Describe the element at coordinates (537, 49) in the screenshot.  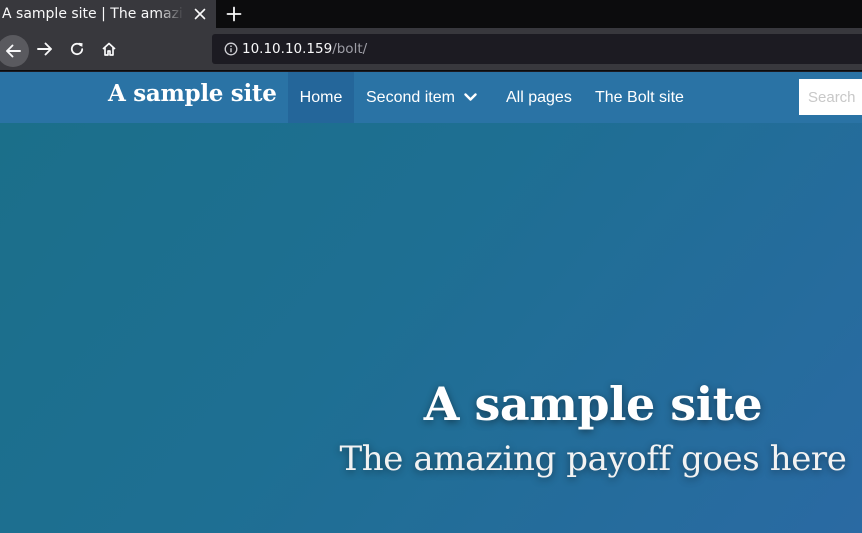
I see `url-bar: 10.10.10.159/bolt/` at that location.